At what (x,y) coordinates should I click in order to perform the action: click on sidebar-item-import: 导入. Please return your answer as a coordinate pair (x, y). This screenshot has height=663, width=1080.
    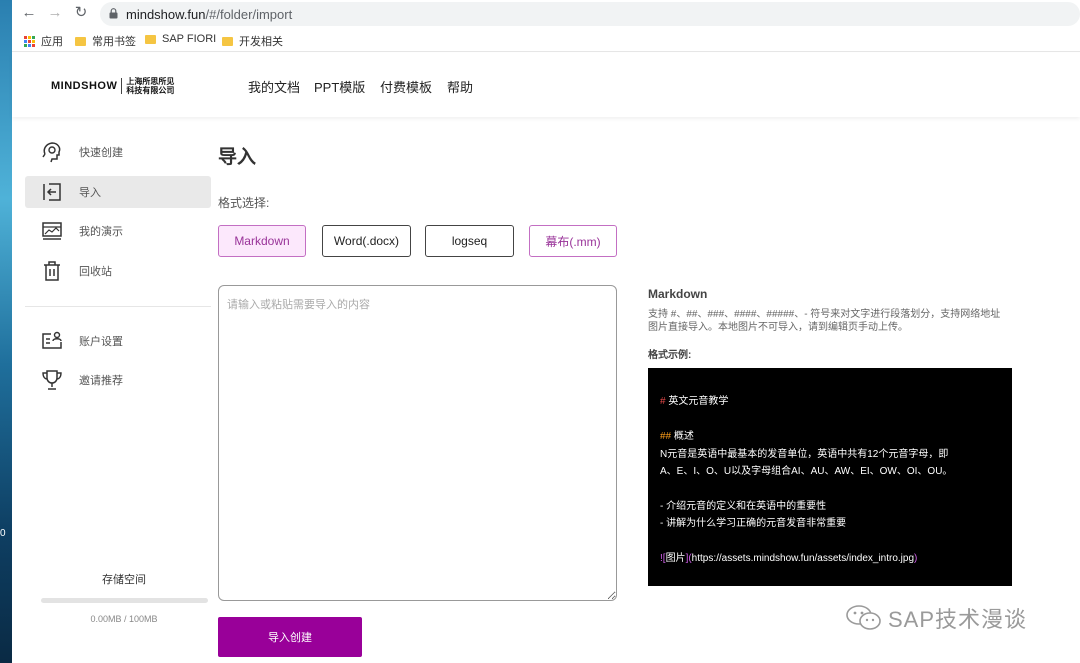
    Looking at the image, I should click on (118, 192).